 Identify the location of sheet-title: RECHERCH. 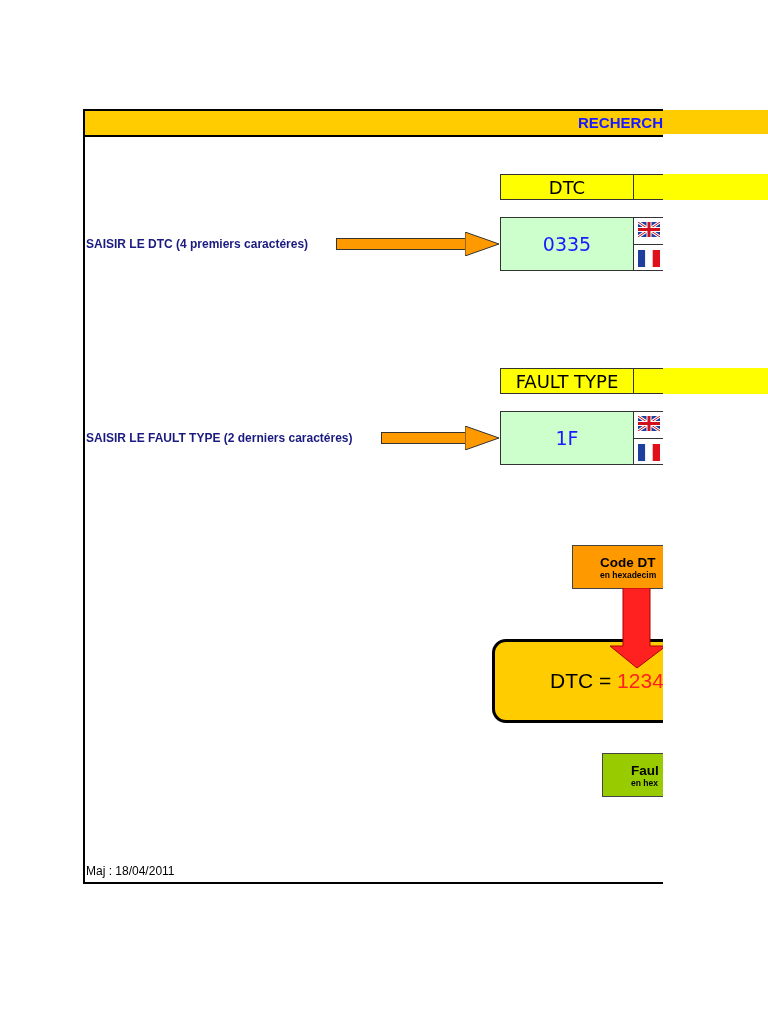
(620, 122).